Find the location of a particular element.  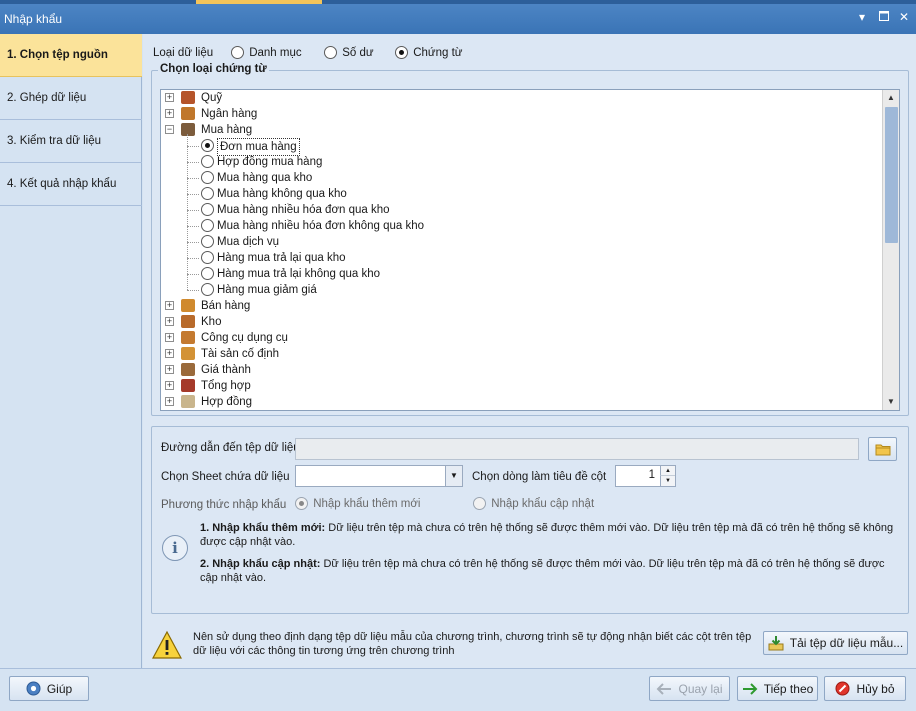

tree-child-label: Mua hàng nhiều hóa đơn không qua kho is located at coordinates (321, 226).